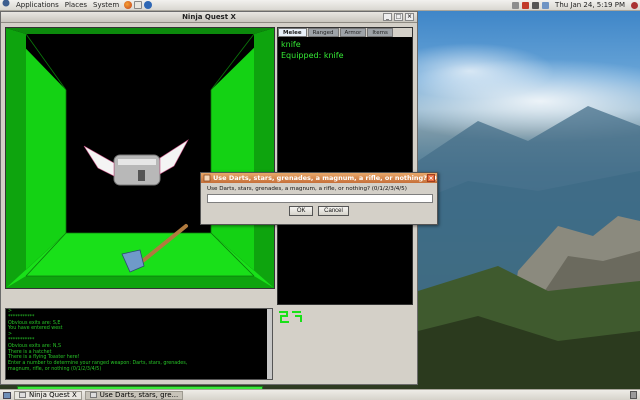 The height and width of the screenshot is (400, 640). Describe the element at coordinates (431, 178) in the screenshot. I see `dialog-close-button: ×` at that location.